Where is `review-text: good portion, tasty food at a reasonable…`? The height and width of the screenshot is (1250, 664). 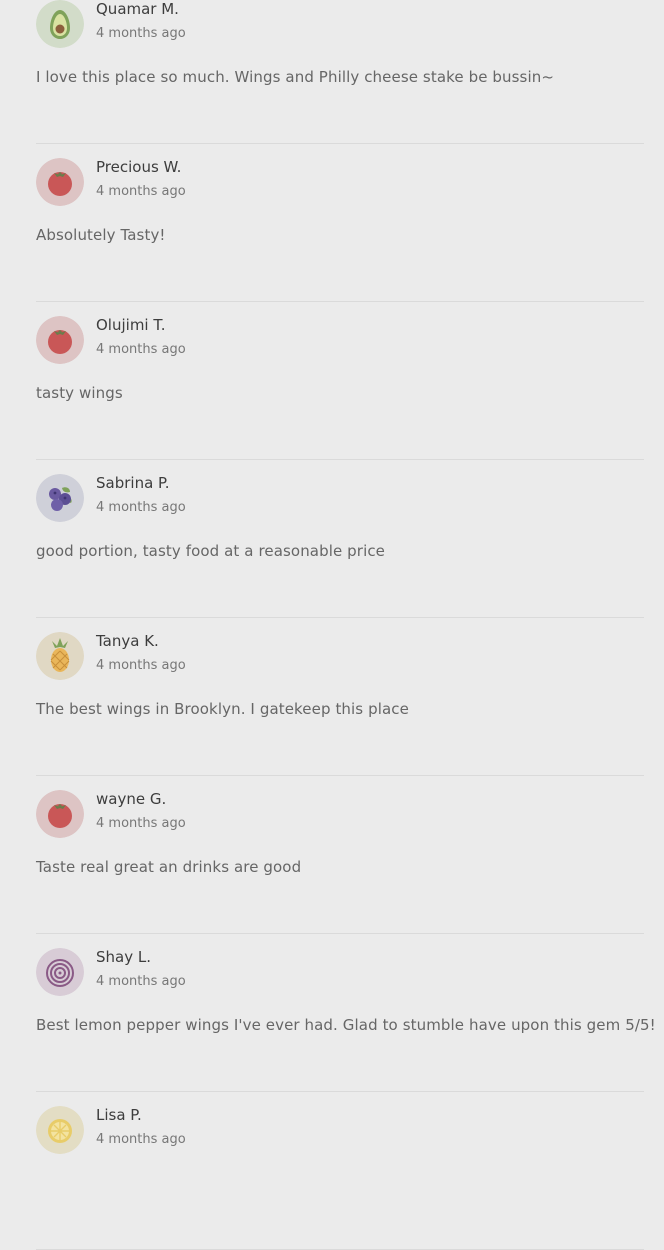 review-text: good portion, tasty food at a reasonable… is located at coordinates (211, 551).